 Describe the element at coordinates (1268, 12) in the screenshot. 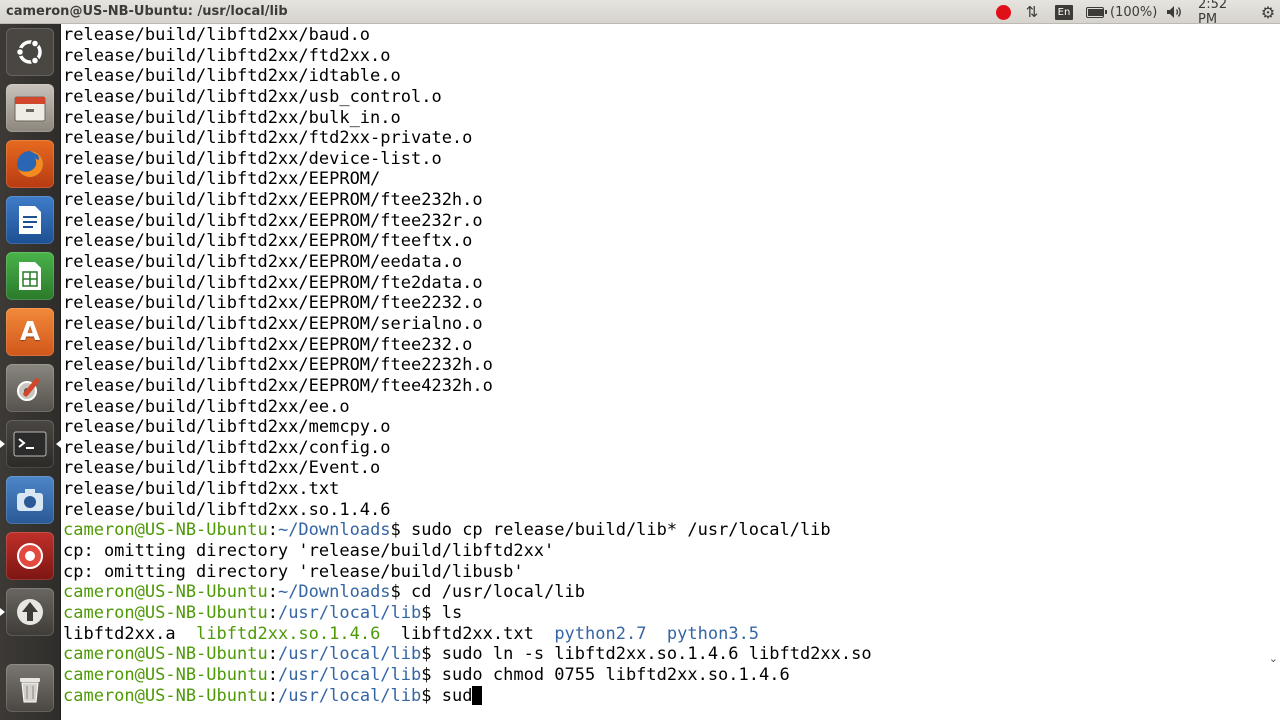

I see `gear-icon: ⚙` at that location.